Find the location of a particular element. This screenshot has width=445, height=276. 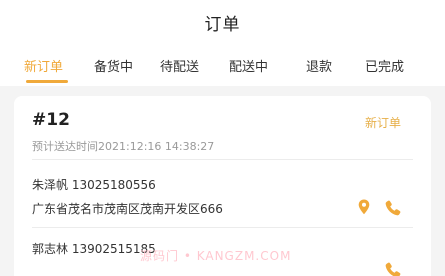

tab-awaiting-delivery: 待配送 is located at coordinates (179, 65).